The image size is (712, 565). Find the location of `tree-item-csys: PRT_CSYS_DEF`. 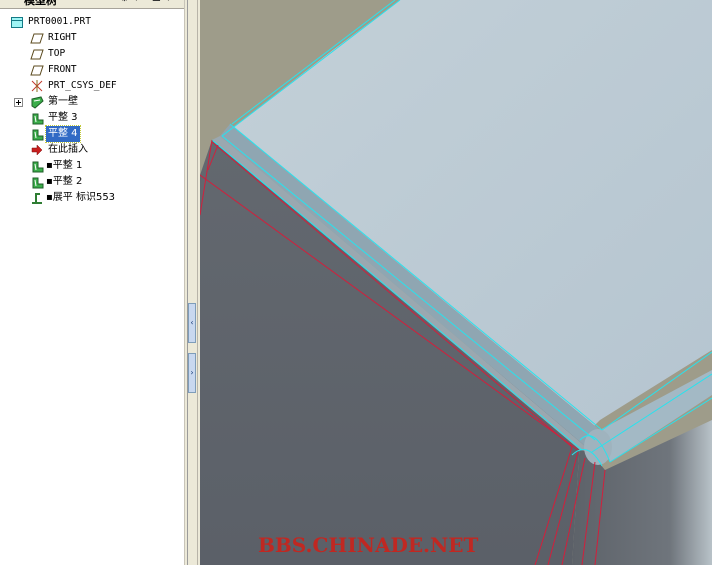

tree-item-csys: PRT_CSYS_DEF is located at coordinates (103, 86).